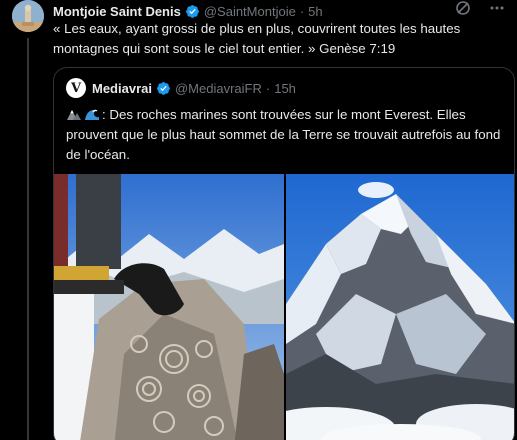 This screenshot has height=440, width=517. I want to click on more-icon, so click(497, 10).